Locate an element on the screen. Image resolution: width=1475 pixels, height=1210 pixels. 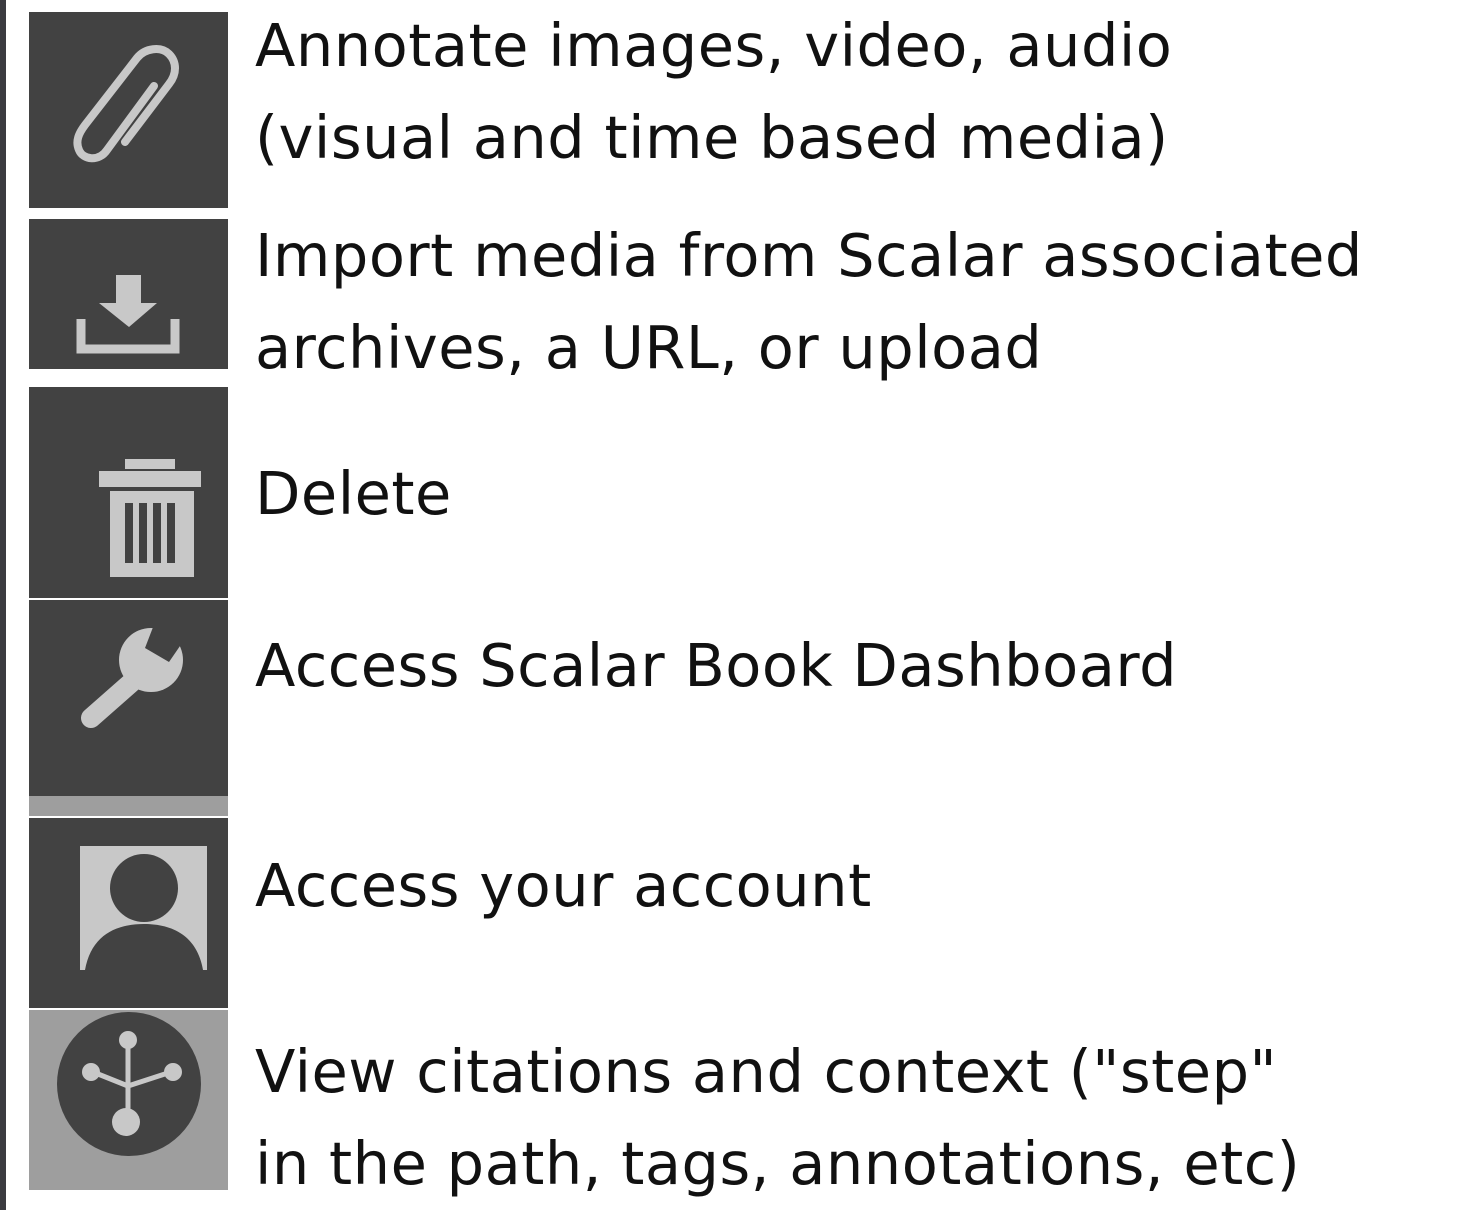
tile-separator is located at coordinates (128, 806).